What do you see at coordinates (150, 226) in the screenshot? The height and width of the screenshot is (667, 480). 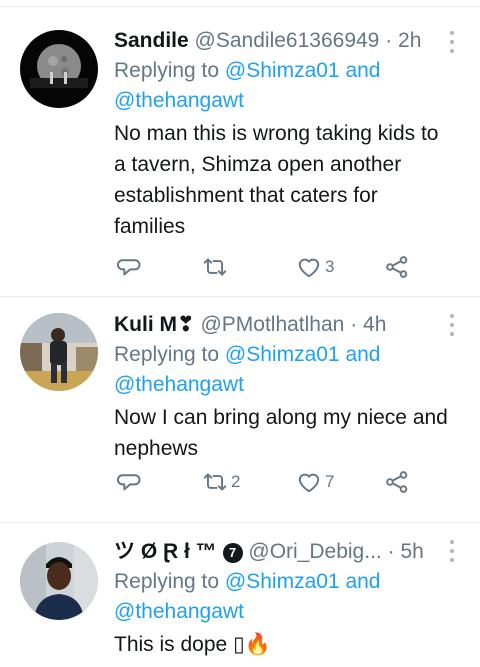 I see `tweet-text-line: families` at bounding box center [150, 226].